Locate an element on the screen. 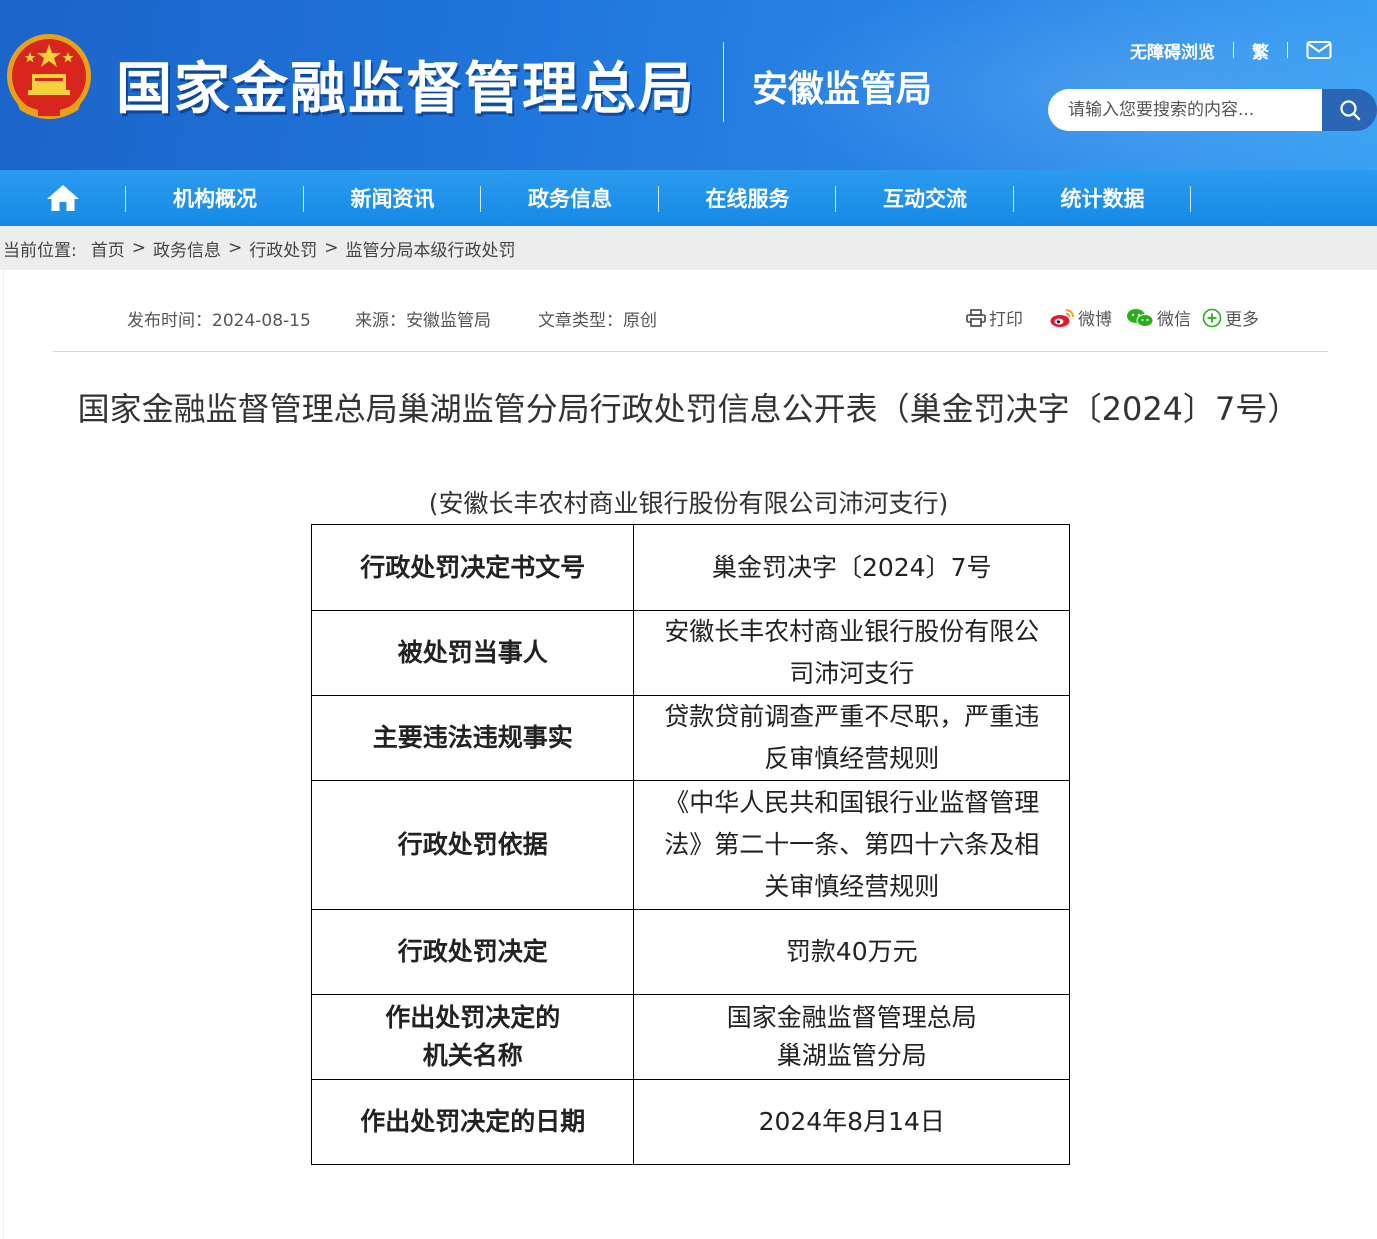 The height and width of the screenshot is (1239, 1377). search-input is located at coordinates (1185, 110).